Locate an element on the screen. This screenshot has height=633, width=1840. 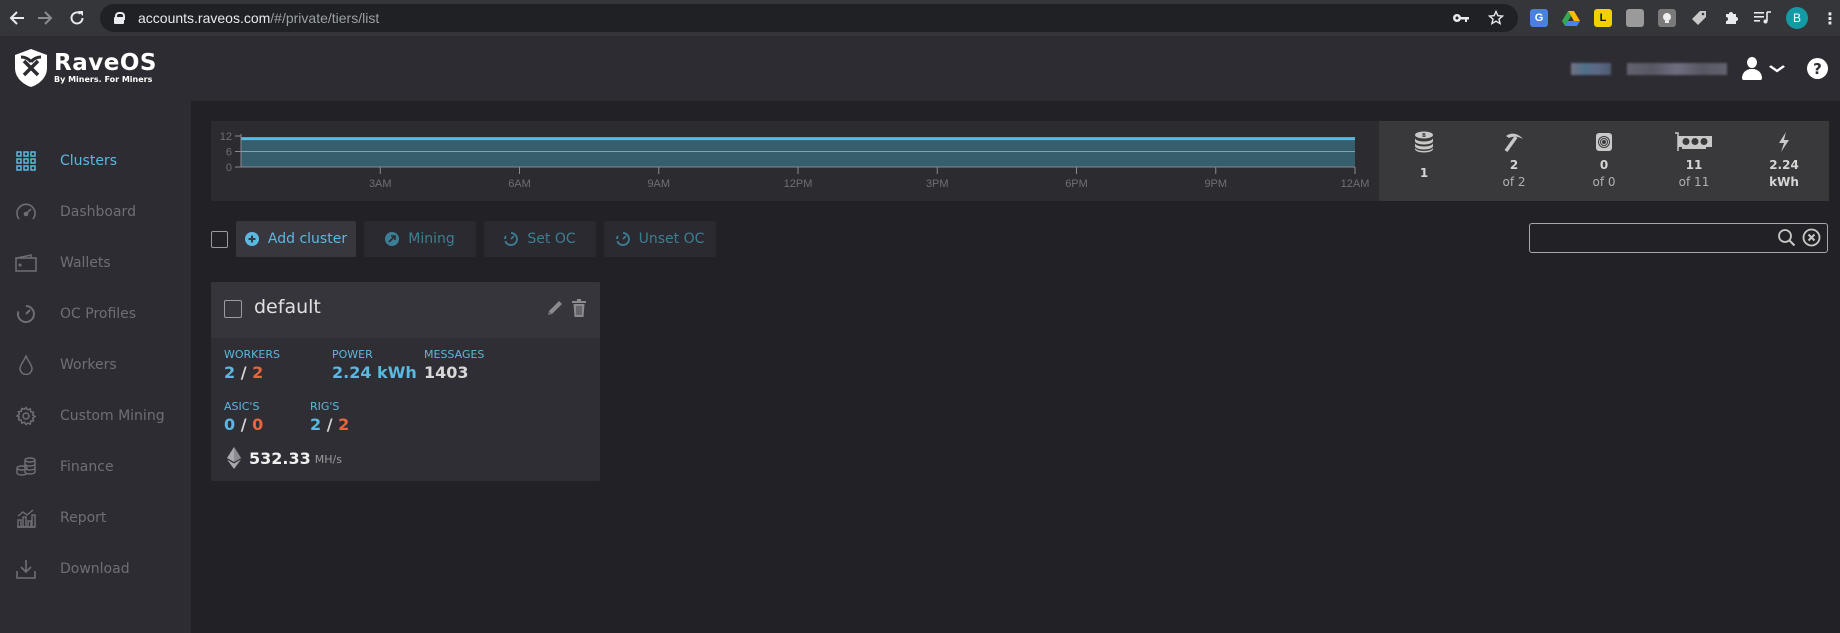
profile-avatar: B is located at coordinates (1797, 18).